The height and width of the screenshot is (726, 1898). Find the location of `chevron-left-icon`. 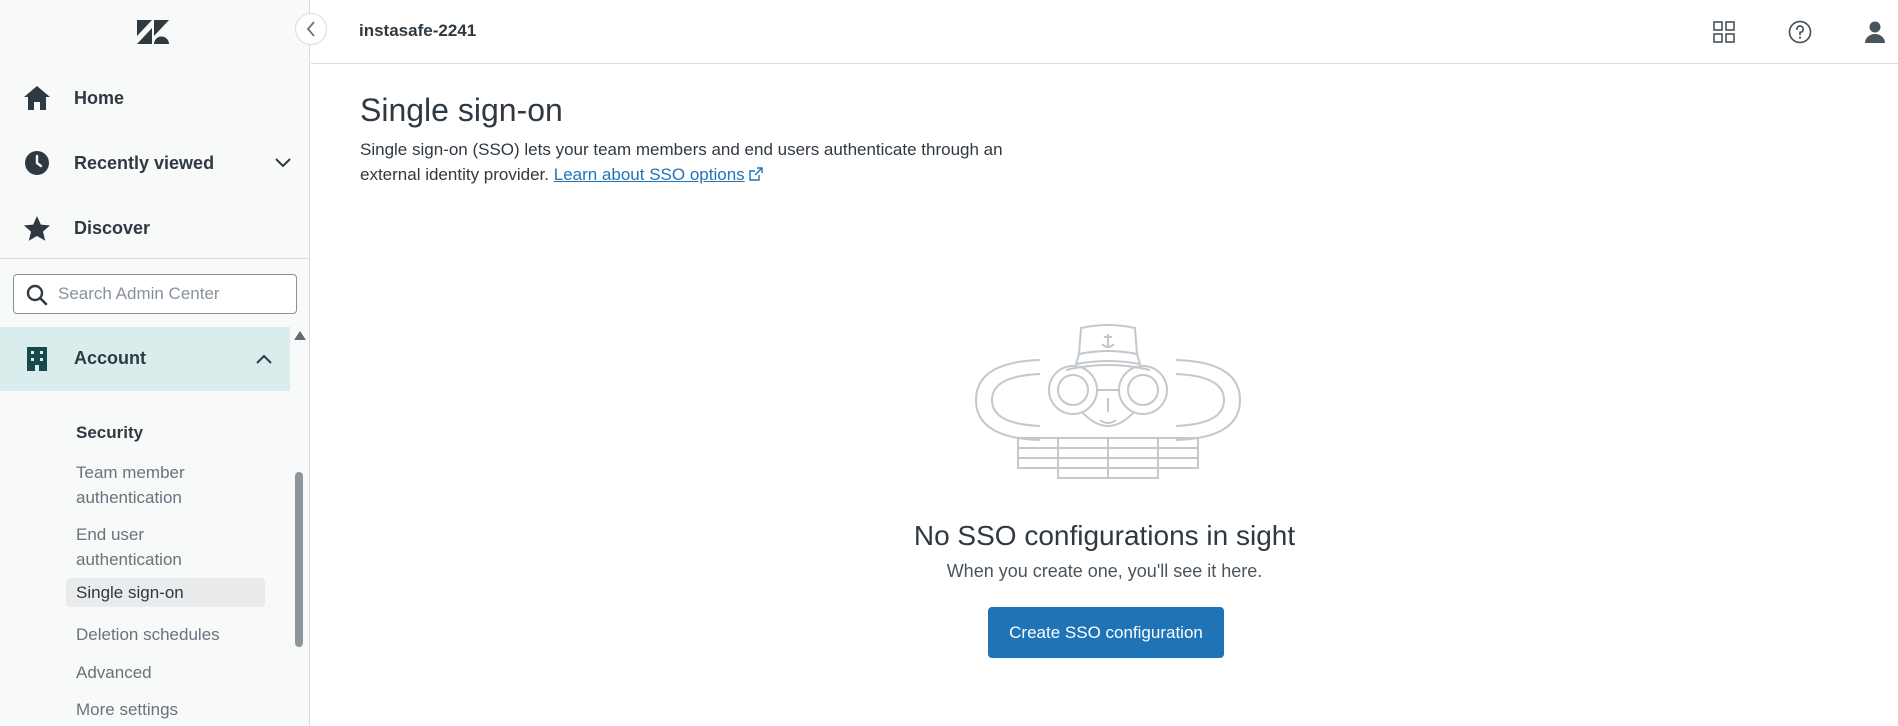

chevron-left-icon is located at coordinates (310, 29).